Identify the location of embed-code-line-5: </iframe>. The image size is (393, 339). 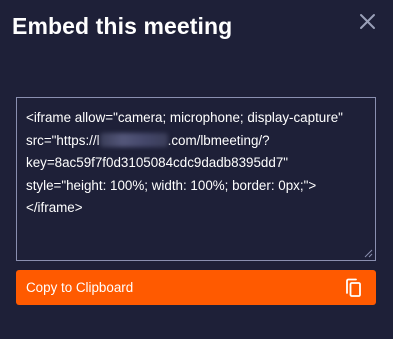
(54, 207).